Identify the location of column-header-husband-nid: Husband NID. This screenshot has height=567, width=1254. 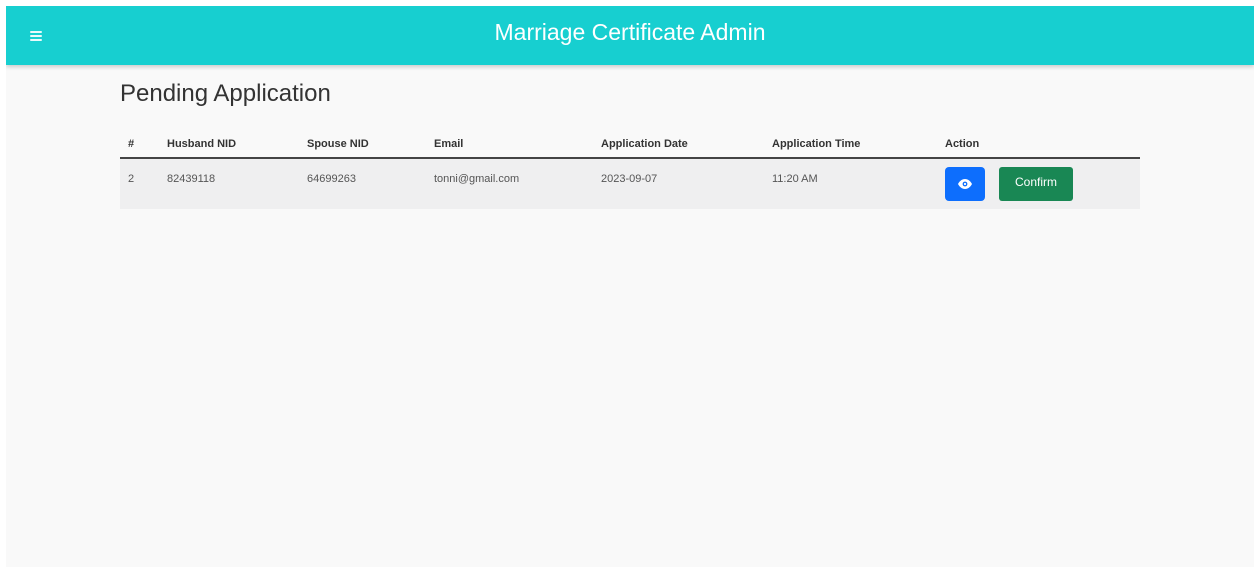
(237, 144).